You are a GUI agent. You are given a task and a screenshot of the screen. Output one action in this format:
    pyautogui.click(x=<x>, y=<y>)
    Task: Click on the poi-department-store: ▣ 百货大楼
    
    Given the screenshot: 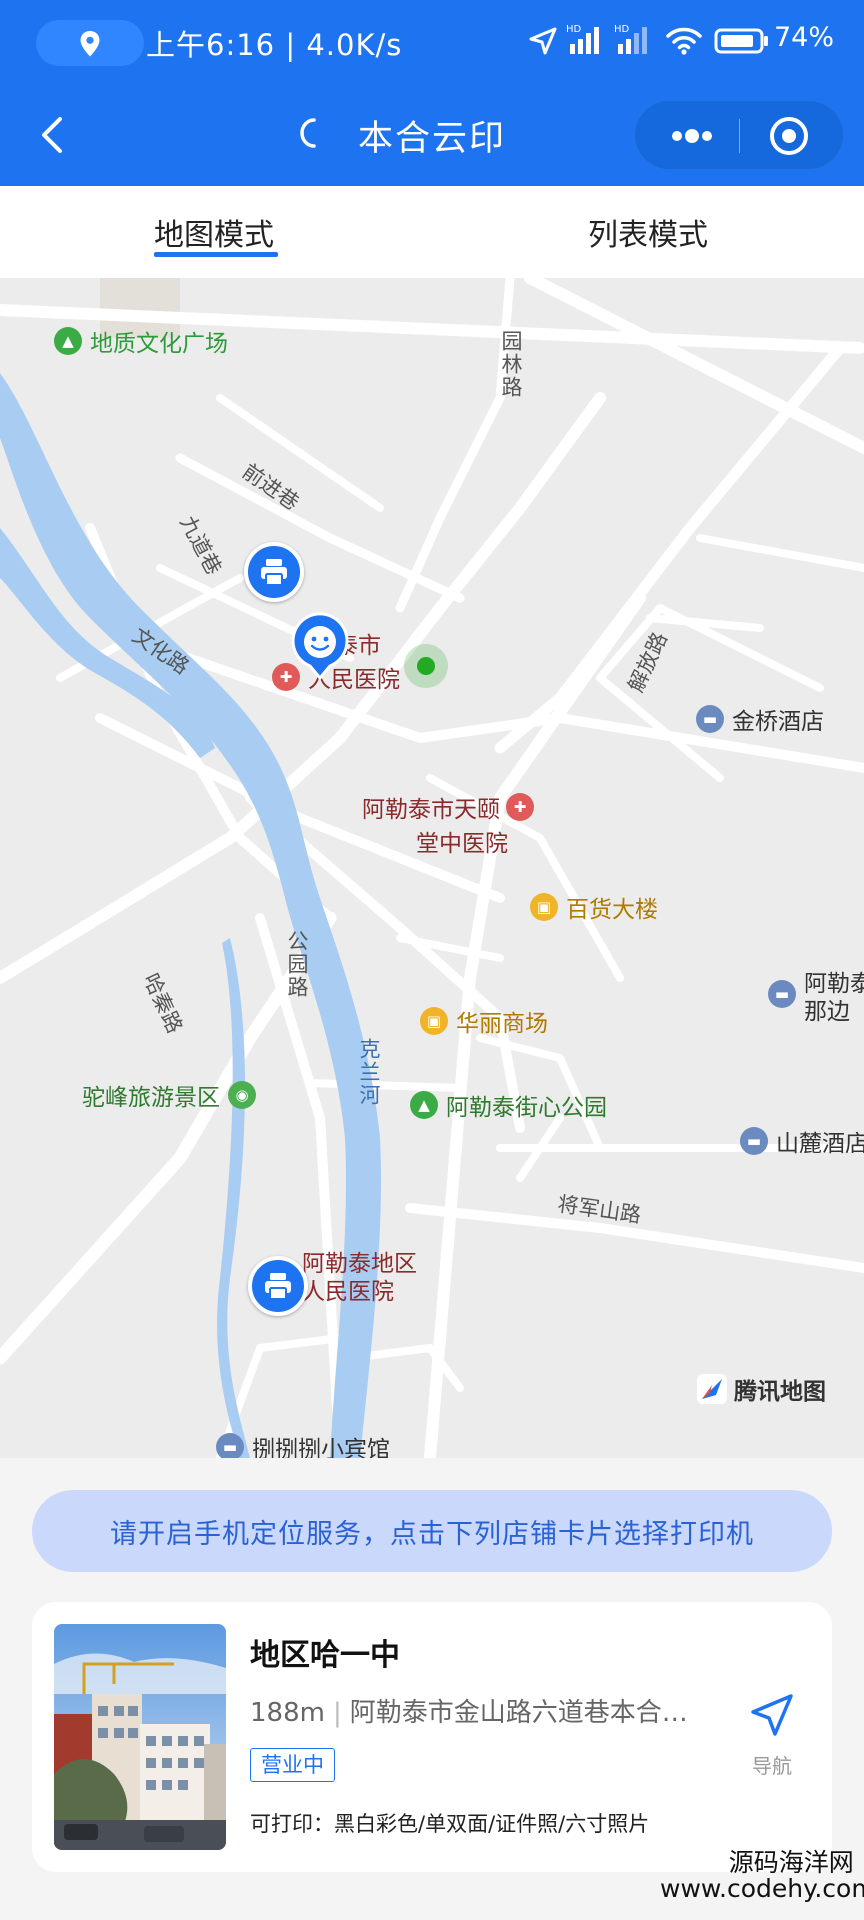 What is the action you would take?
    pyautogui.click(x=594, y=907)
    